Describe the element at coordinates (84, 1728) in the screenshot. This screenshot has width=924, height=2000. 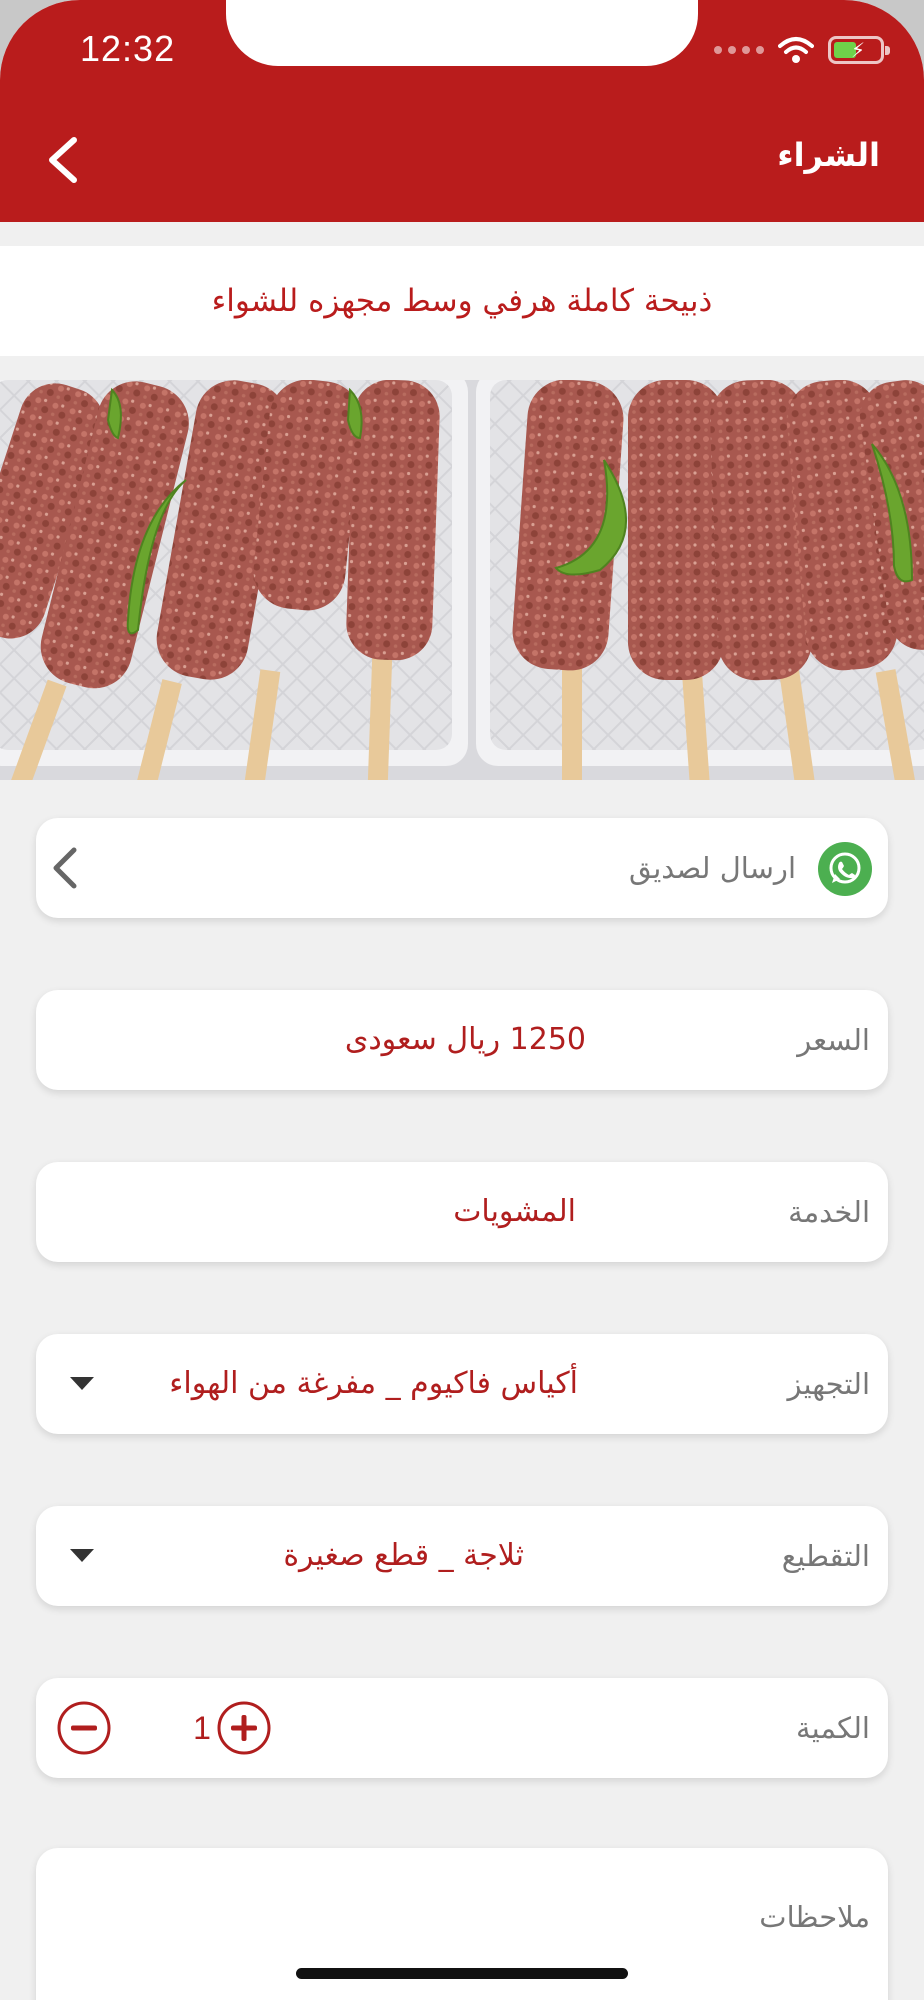
I see `decrement-button` at that location.